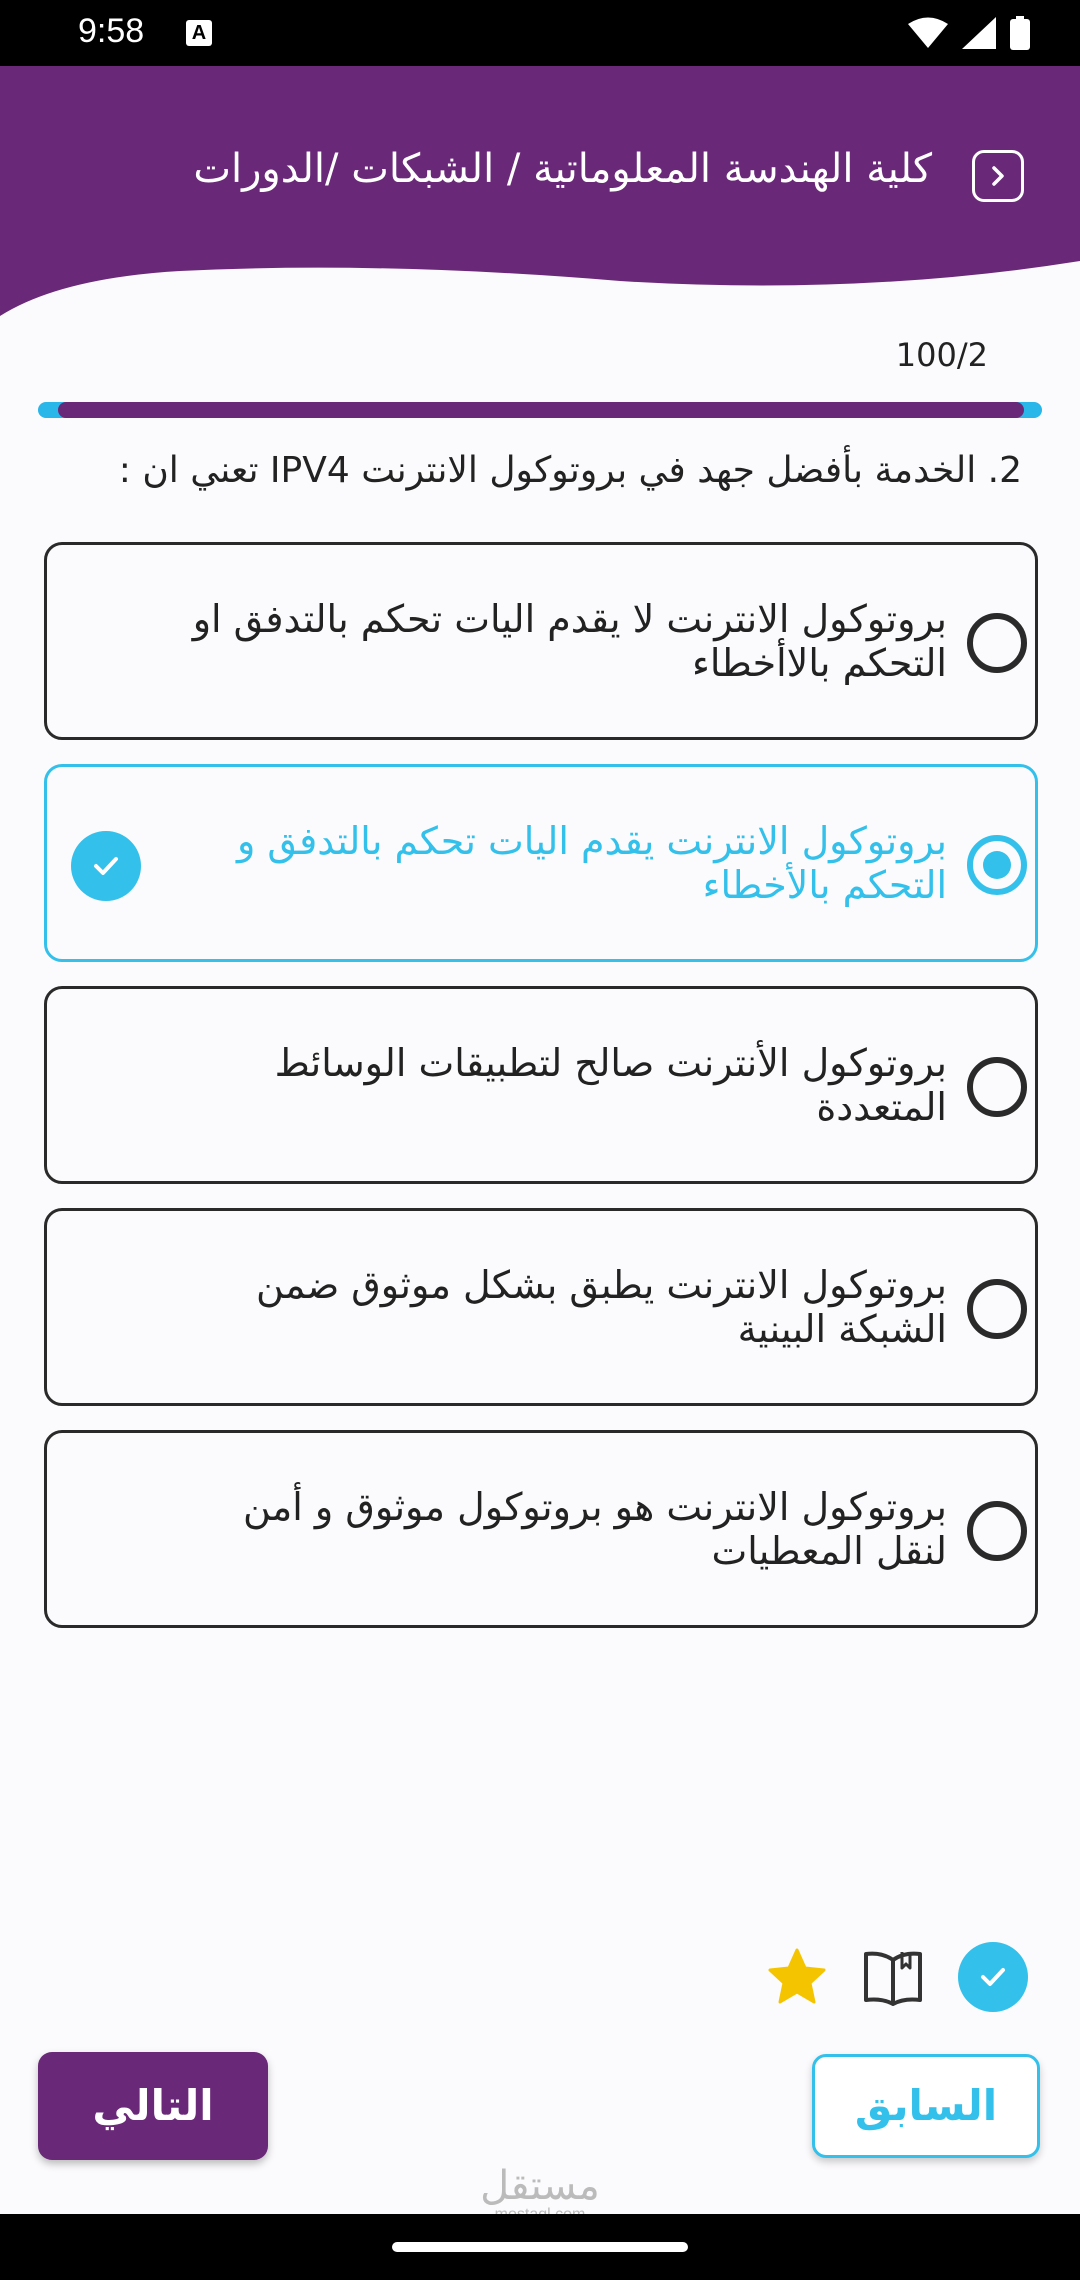 The image size is (1080, 2280). I want to click on keyboard-badge-icon: A, so click(199, 33).